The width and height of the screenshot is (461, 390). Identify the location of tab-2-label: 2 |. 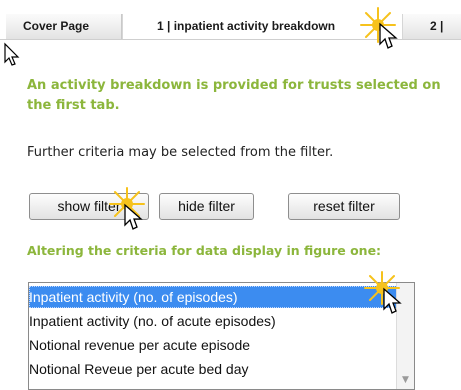
(437, 26).